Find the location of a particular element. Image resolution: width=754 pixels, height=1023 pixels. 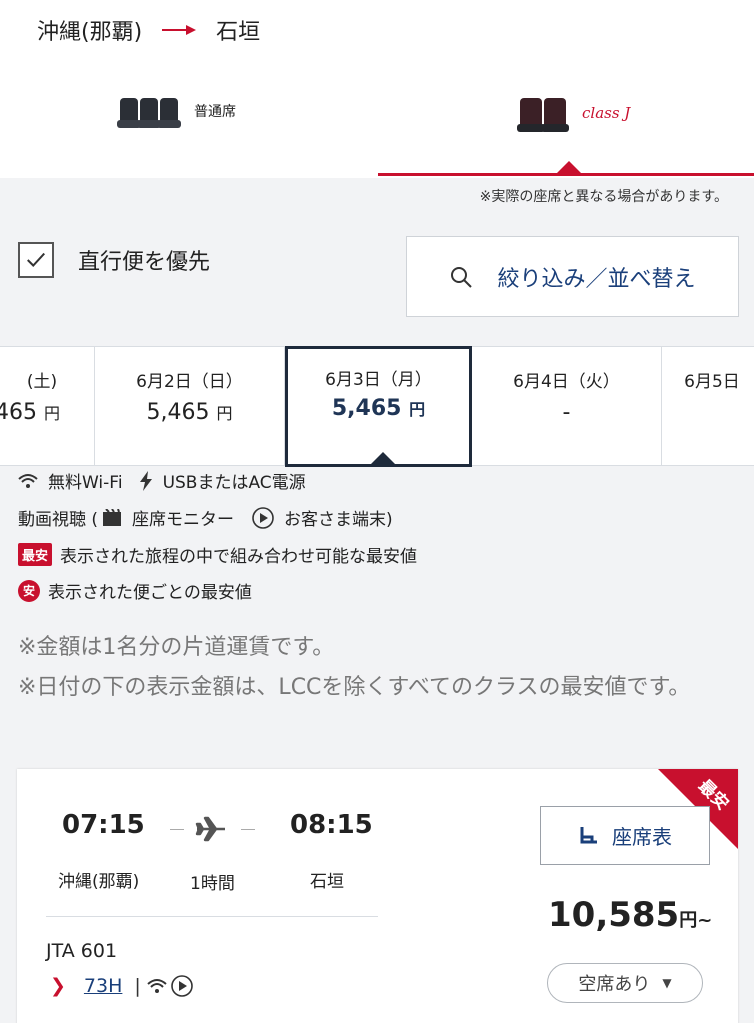

seat-monitor-icon is located at coordinates (112, 517).